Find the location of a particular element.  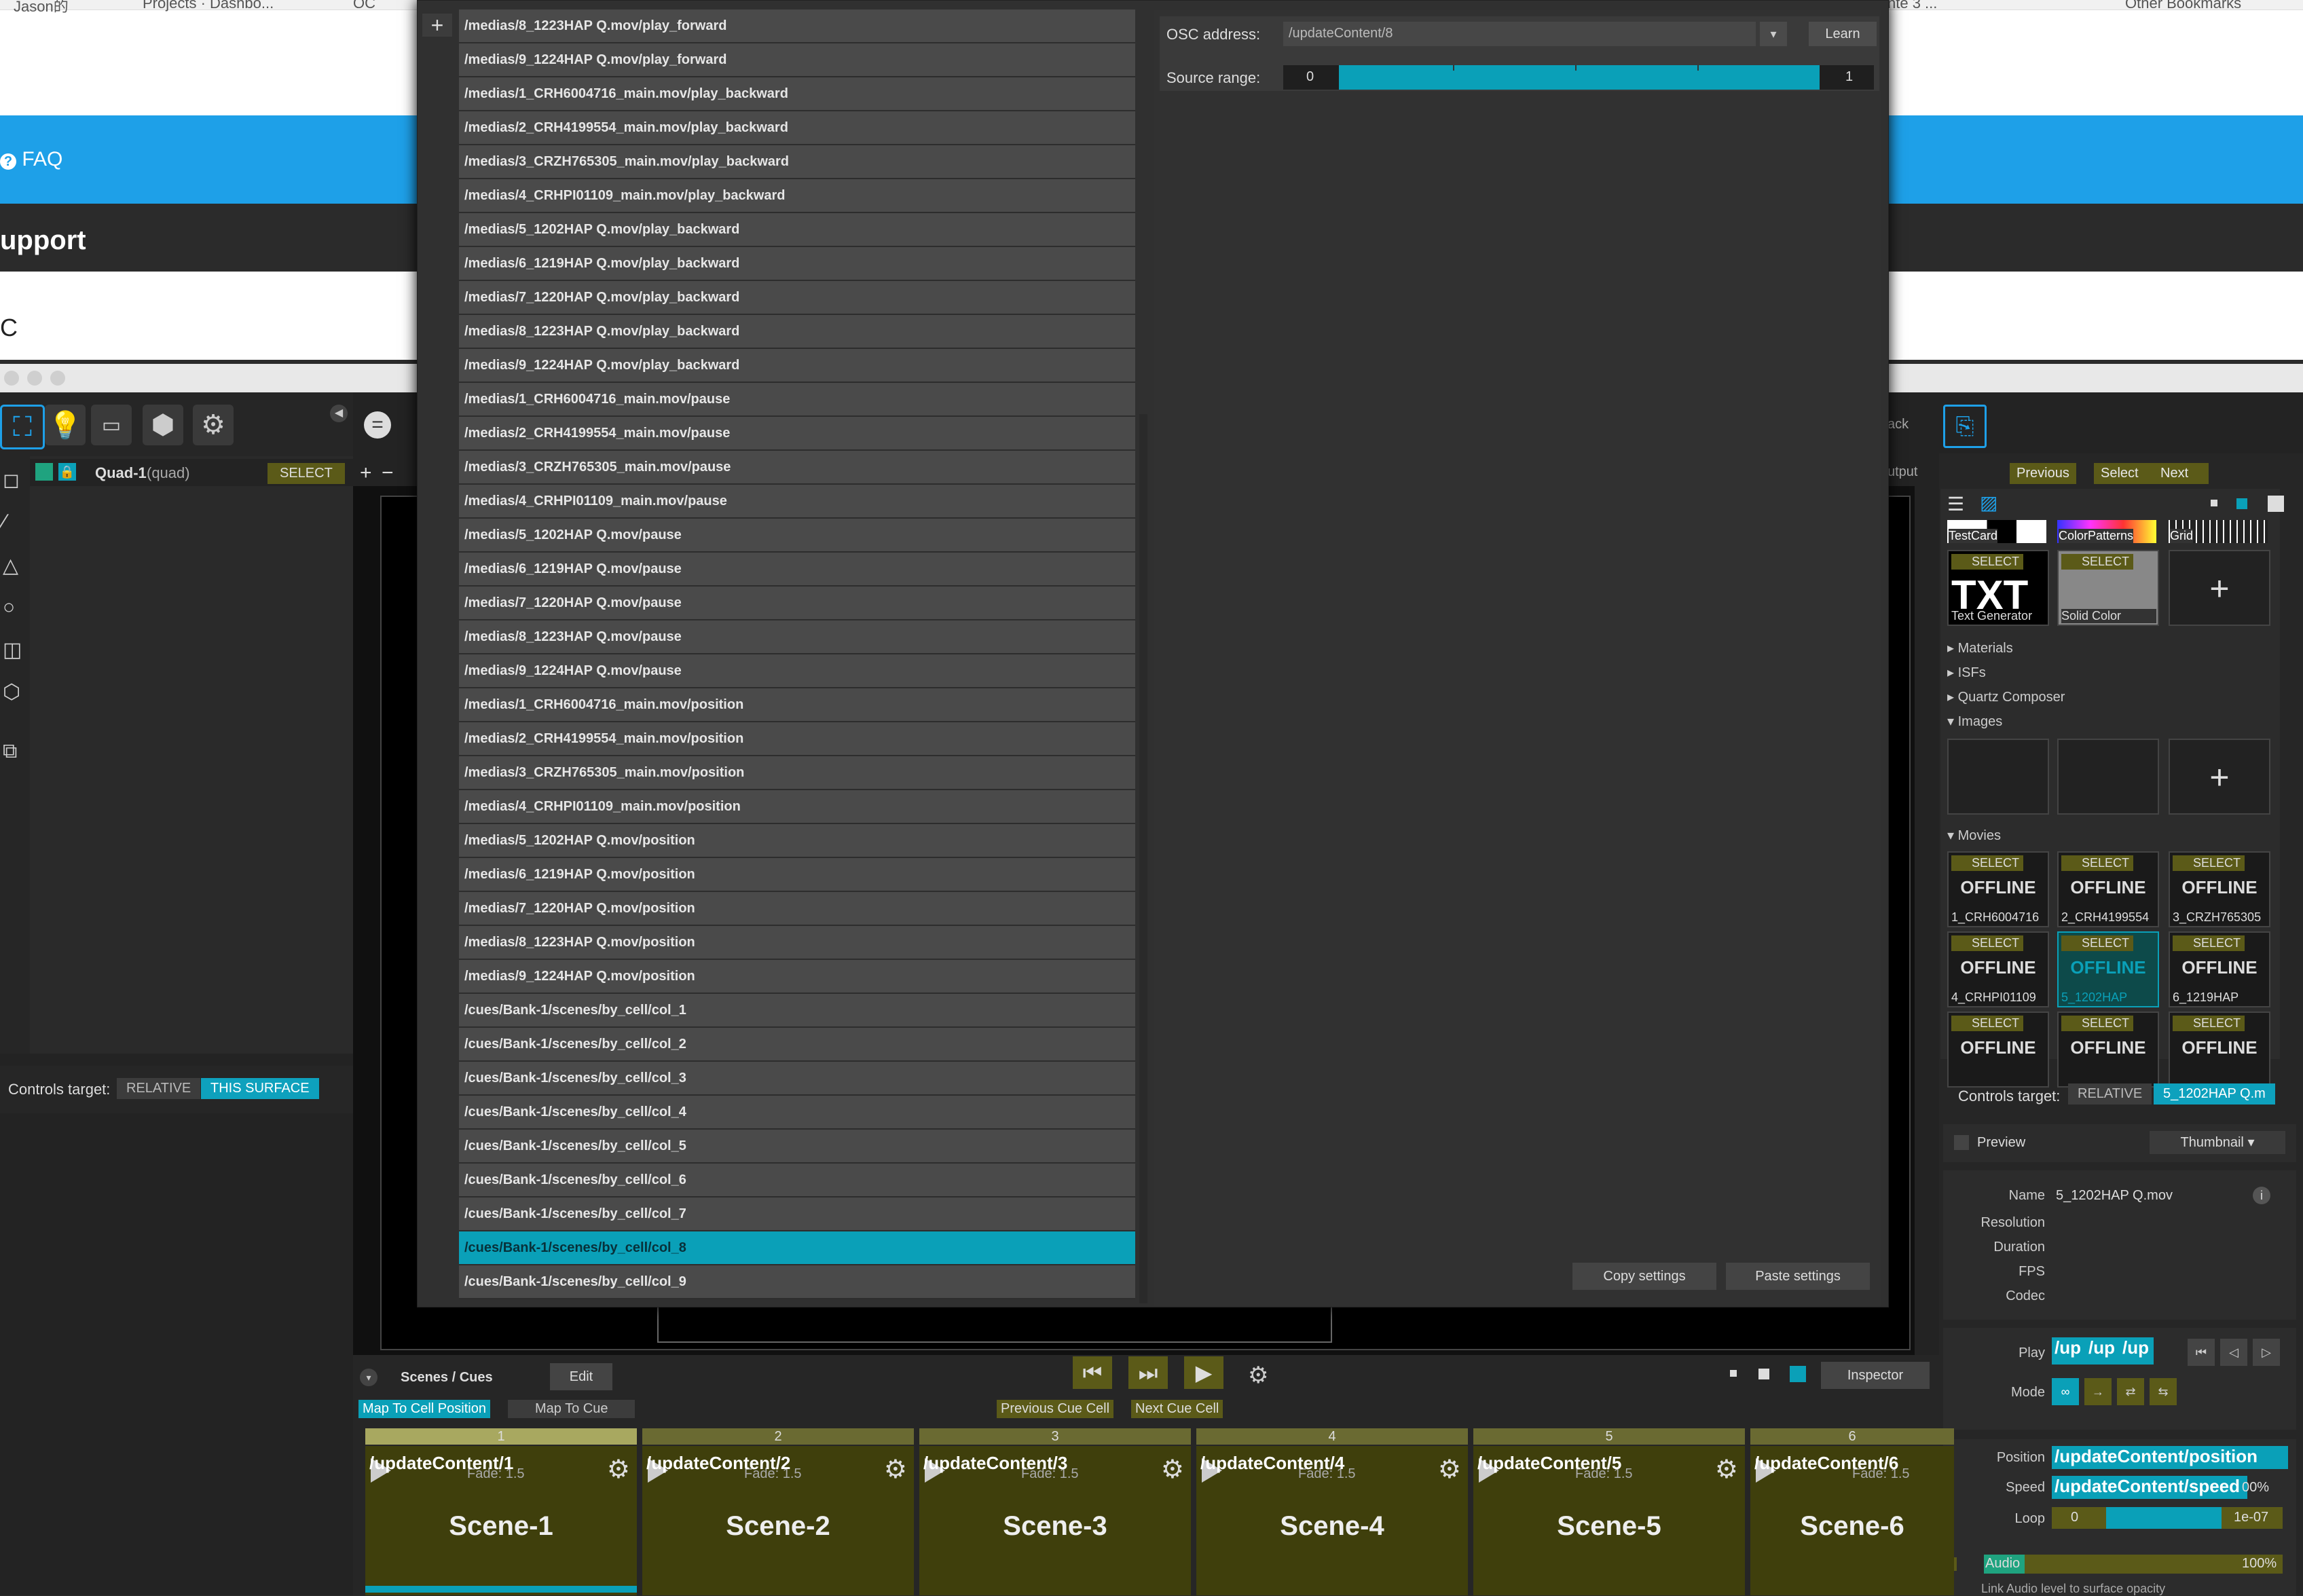

osc-address-row: /medias/2_CRH4199554_main.mov/pause is located at coordinates (797, 434).